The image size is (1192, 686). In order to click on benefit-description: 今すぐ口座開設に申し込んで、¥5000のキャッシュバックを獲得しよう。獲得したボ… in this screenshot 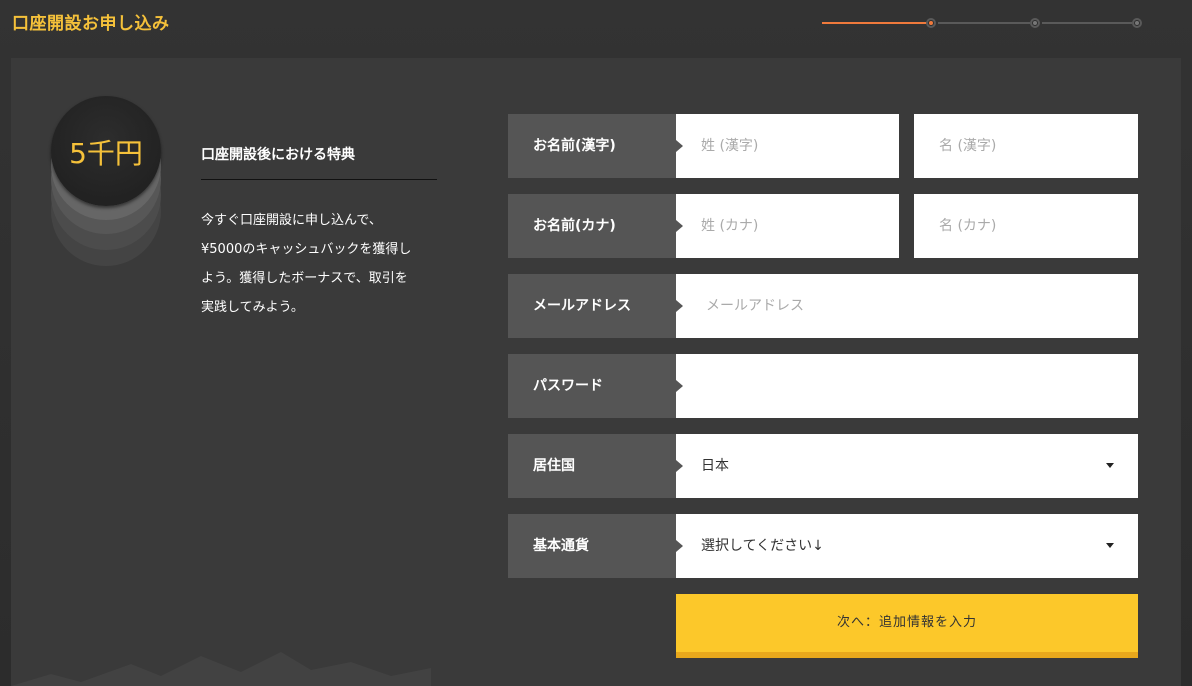, I will do `click(306, 264)`.